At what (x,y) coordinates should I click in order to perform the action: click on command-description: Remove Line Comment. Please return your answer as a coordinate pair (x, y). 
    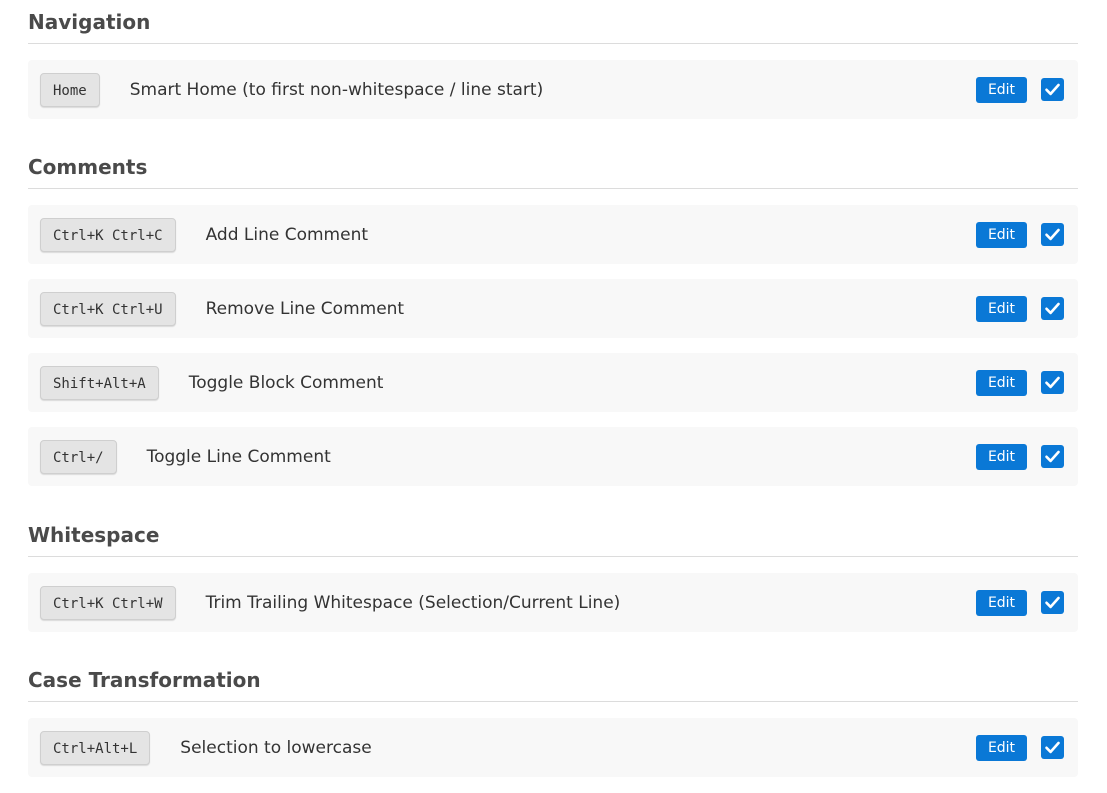
    Looking at the image, I should click on (305, 308).